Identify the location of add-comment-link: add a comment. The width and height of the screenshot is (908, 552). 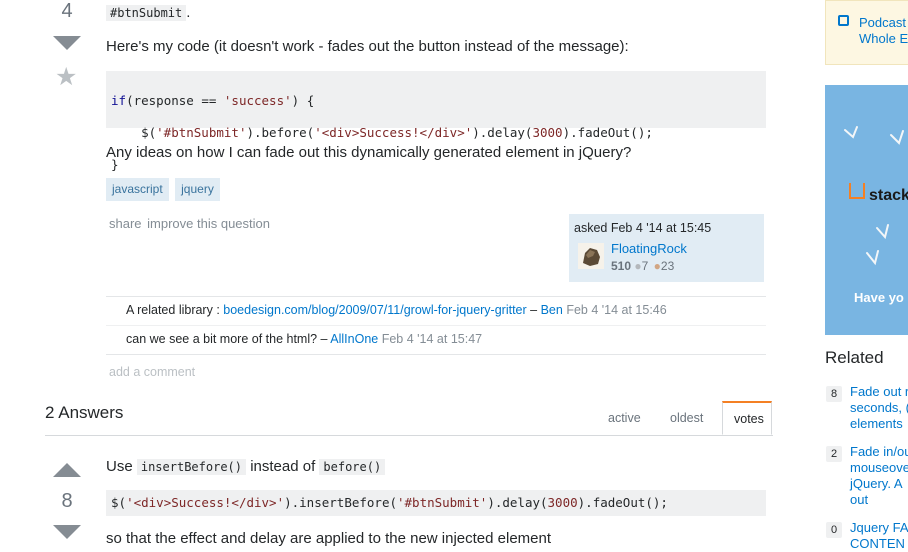
(152, 372).